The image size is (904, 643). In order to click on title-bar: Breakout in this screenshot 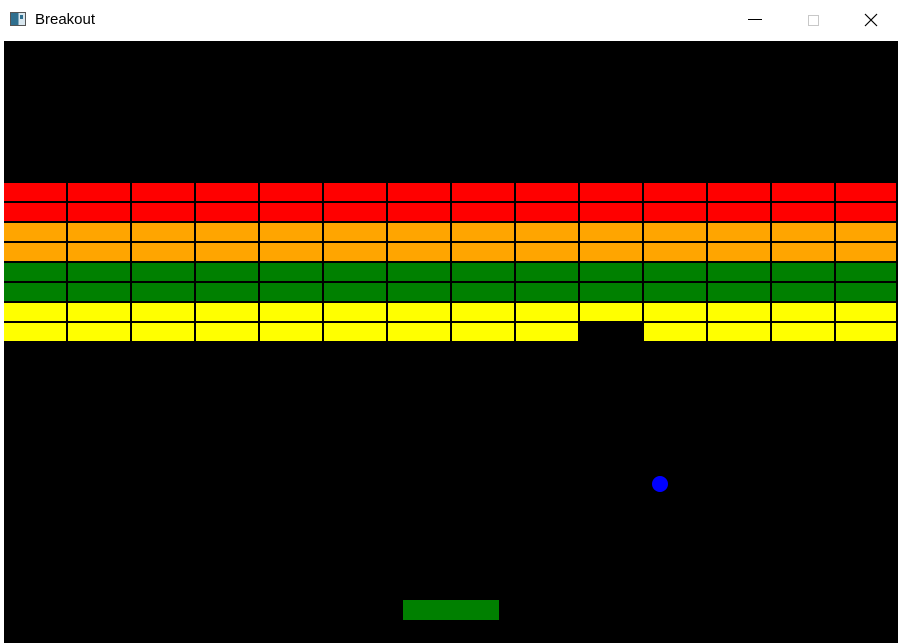, I will do `click(452, 20)`.